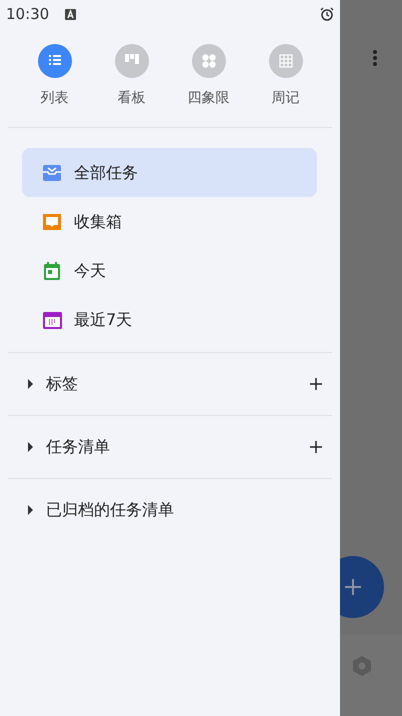 Image resolution: width=402 pixels, height=716 pixels. I want to click on smart-list-item: 今天, so click(169, 270).